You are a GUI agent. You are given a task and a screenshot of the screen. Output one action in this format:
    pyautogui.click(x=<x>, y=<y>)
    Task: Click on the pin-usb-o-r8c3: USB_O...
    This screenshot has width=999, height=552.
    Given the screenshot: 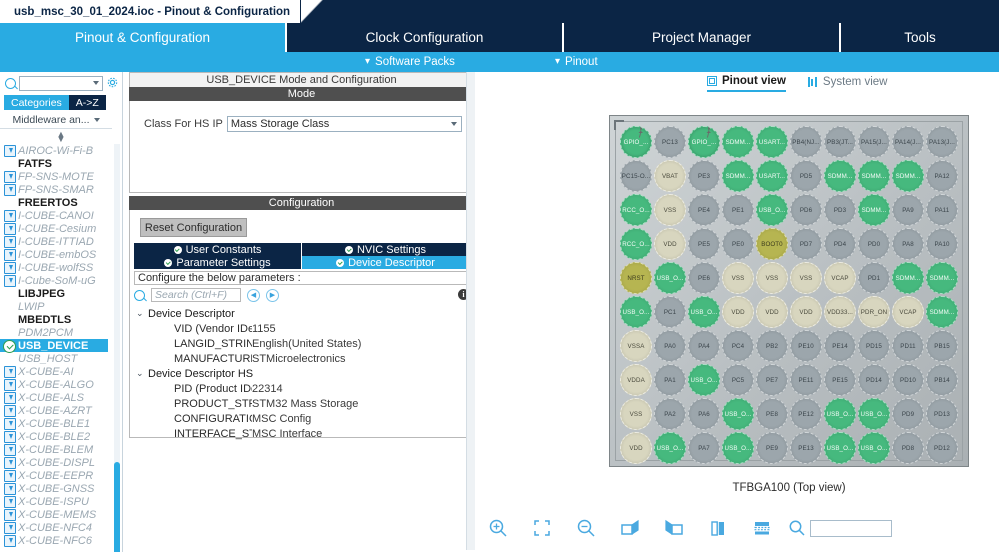 What is the action you would take?
    pyautogui.click(x=704, y=380)
    